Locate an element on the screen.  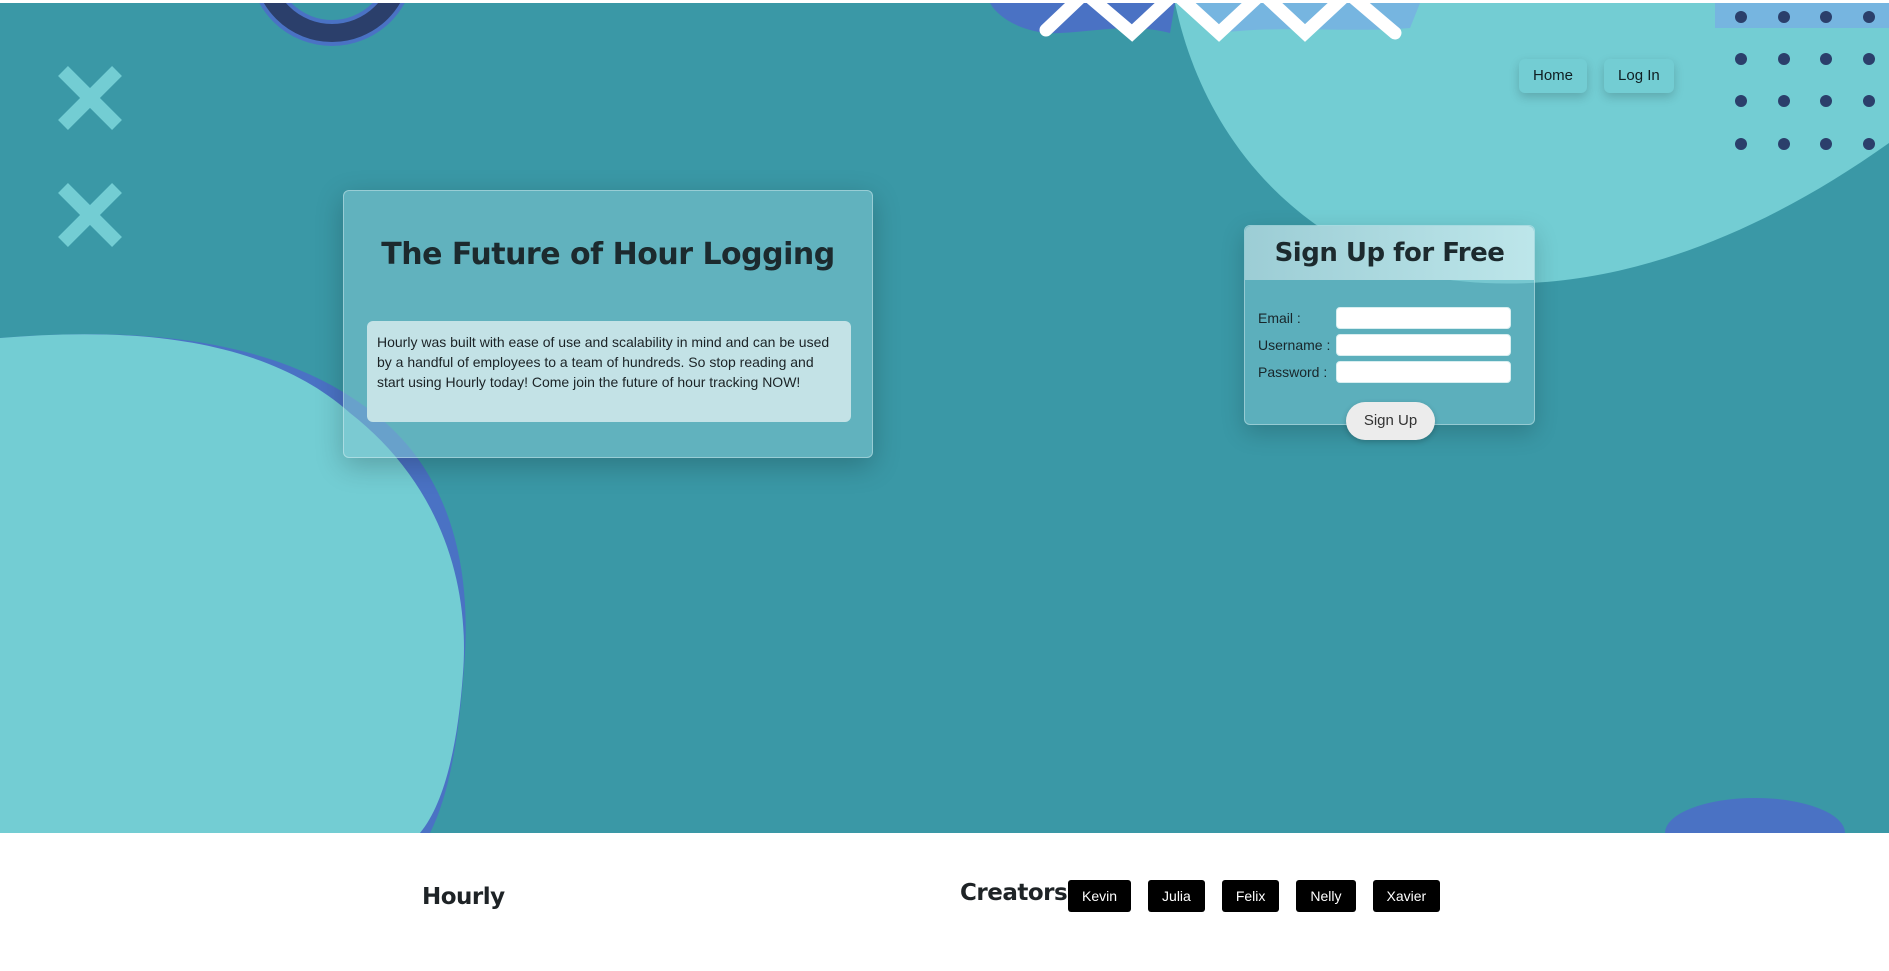
creator-button-xavier: Xavier is located at coordinates (1406, 896).